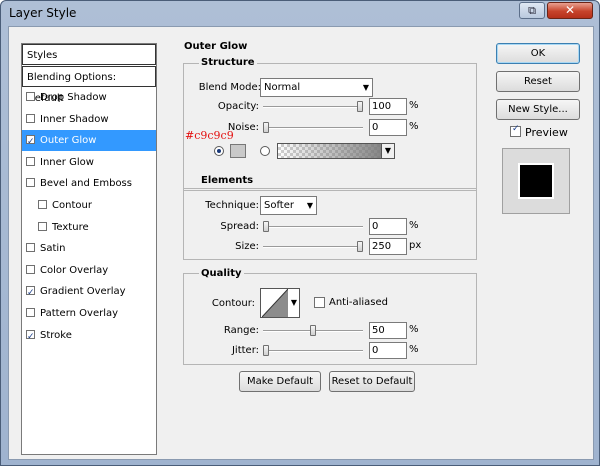 This screenshot has width=600, height=466. Describe the element at coordinates (388, 127) in the screenshot. I see `noise-input: 0` at that location.